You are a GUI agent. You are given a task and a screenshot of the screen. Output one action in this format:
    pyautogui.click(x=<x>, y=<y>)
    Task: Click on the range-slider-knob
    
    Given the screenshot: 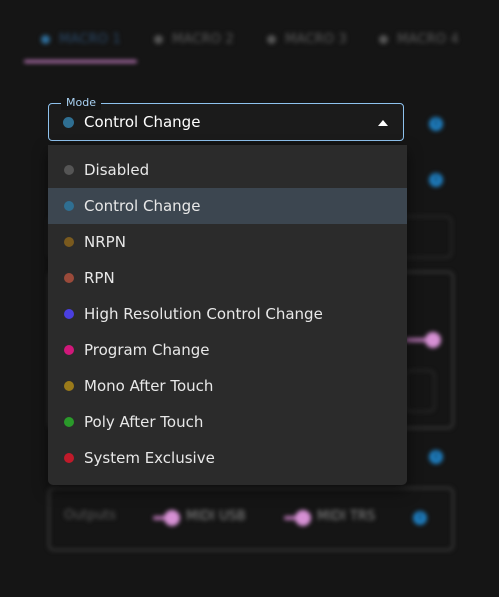 What is the action you would take?
    pyautogui.click(x=433, y=340)
    